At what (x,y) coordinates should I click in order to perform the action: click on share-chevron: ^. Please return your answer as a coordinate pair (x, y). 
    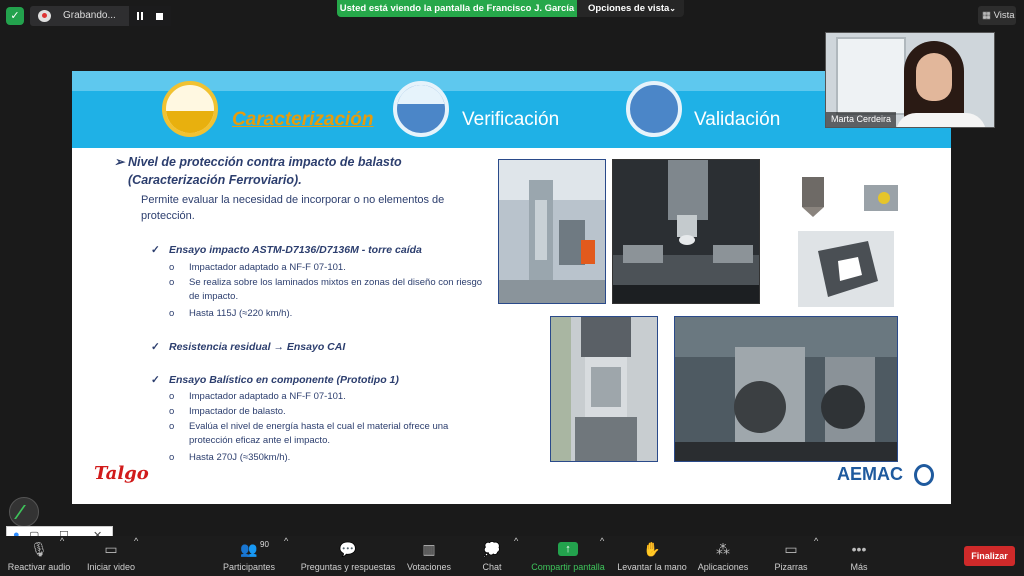
    Looking at the image, I should click on (602, 541).